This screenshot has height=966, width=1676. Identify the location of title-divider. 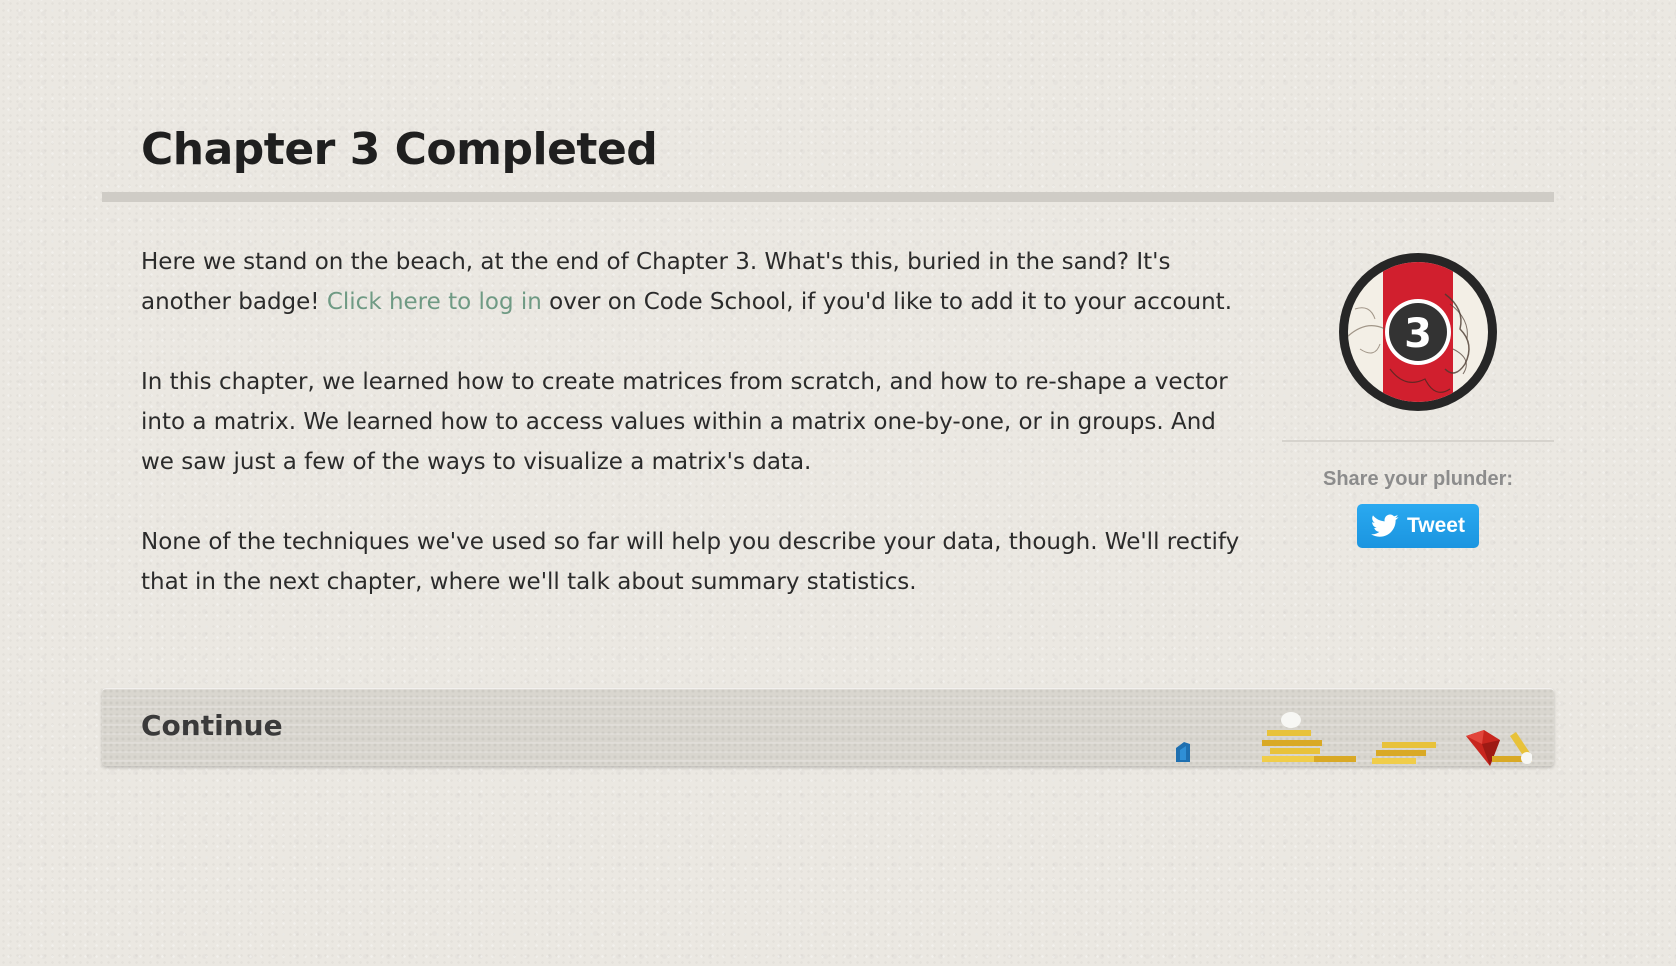
(828, 197).